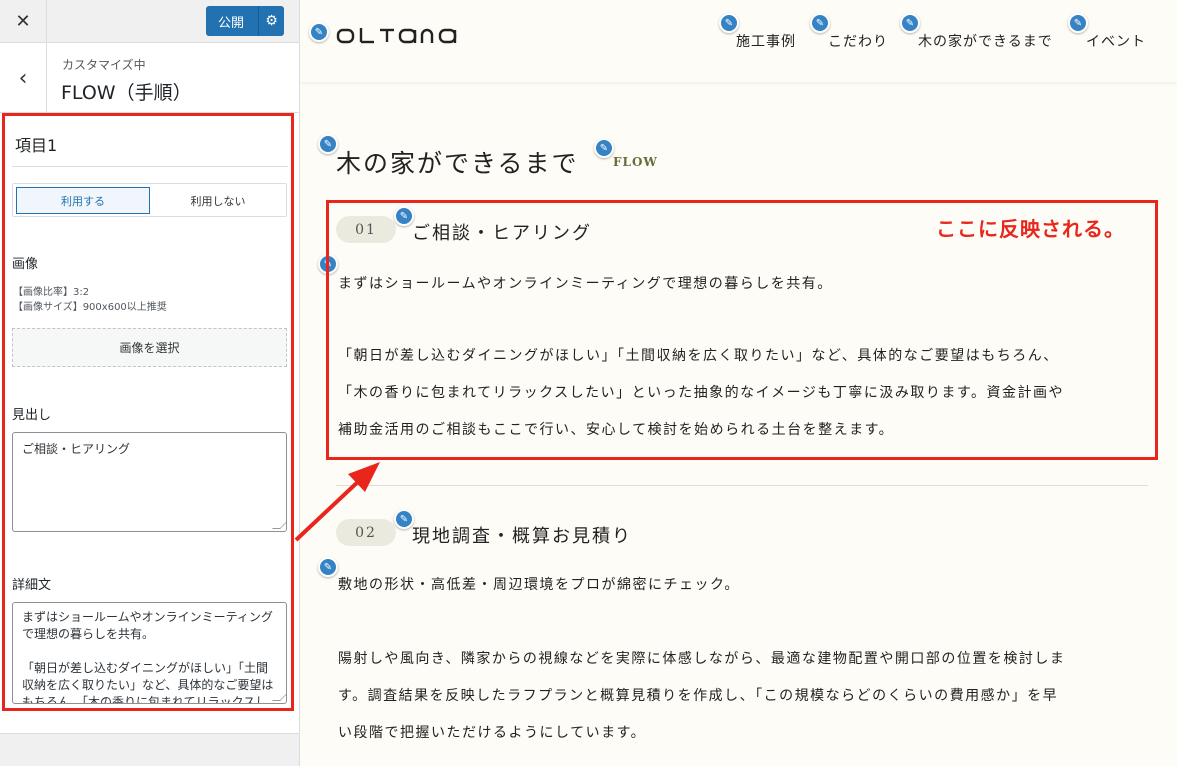  What do you see at coordinates (148, 685) in the screenshot?
I see `detail-line: 収納を広く取りたい」など、具体的なご要望は` at bounding box center [148, 685].